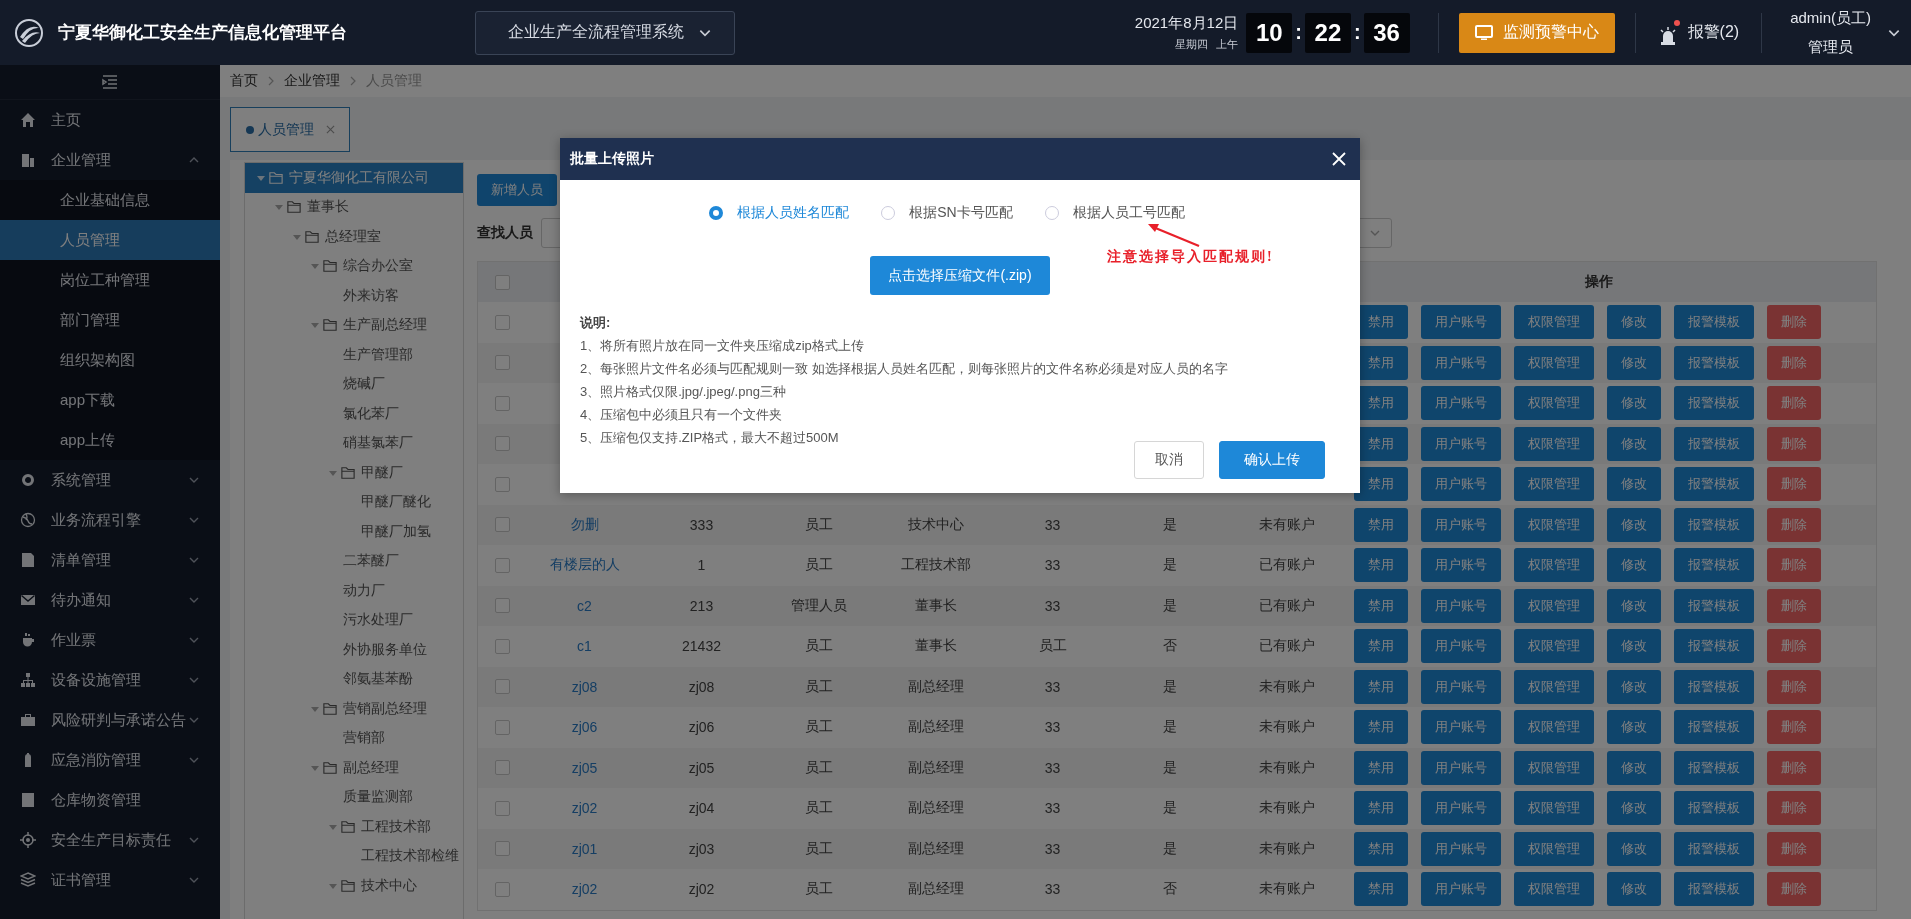 The image size is (1911, 919). Describe the element at coordinates (244, 81) in the screenshot. I see `breadcrumb-link: 首页` at that location.